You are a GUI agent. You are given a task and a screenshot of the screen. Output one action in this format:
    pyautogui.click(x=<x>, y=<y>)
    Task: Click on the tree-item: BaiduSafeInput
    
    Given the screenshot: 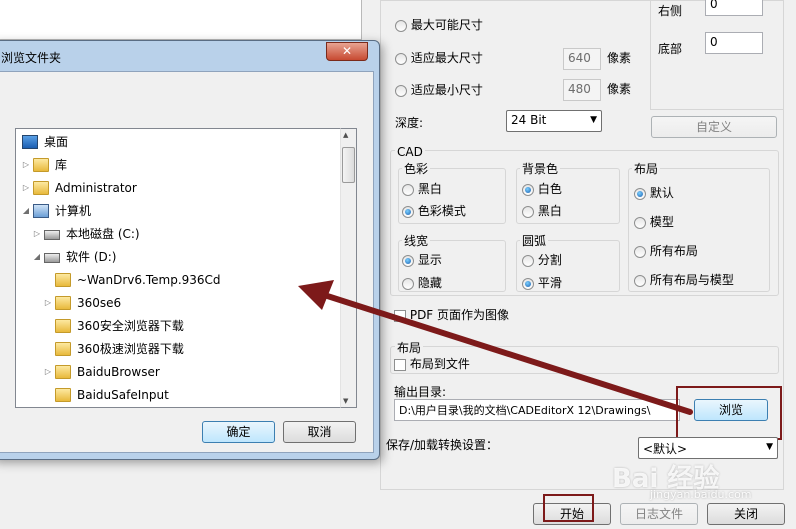 What is the action you would take?
    pyautogui.click(x=123, y=395)
    